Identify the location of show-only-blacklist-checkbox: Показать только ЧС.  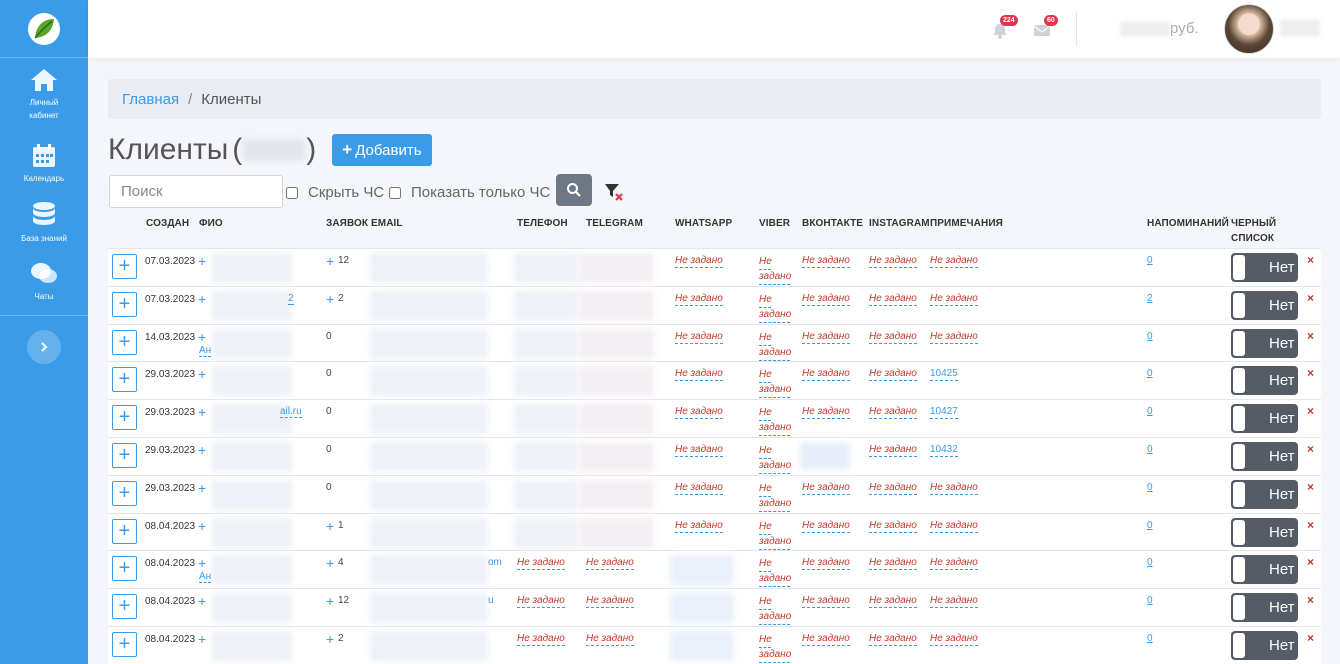
(469, 192).